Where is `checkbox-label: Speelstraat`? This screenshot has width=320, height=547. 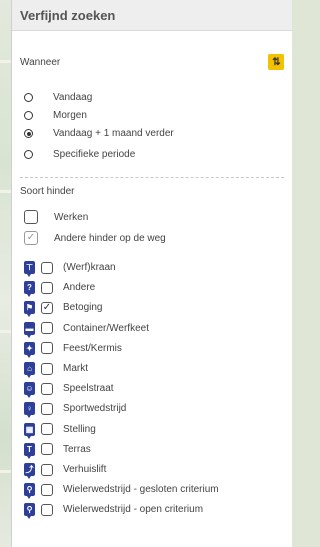 checkbox-label: Speelstraat is located at coordinates (88, 389).